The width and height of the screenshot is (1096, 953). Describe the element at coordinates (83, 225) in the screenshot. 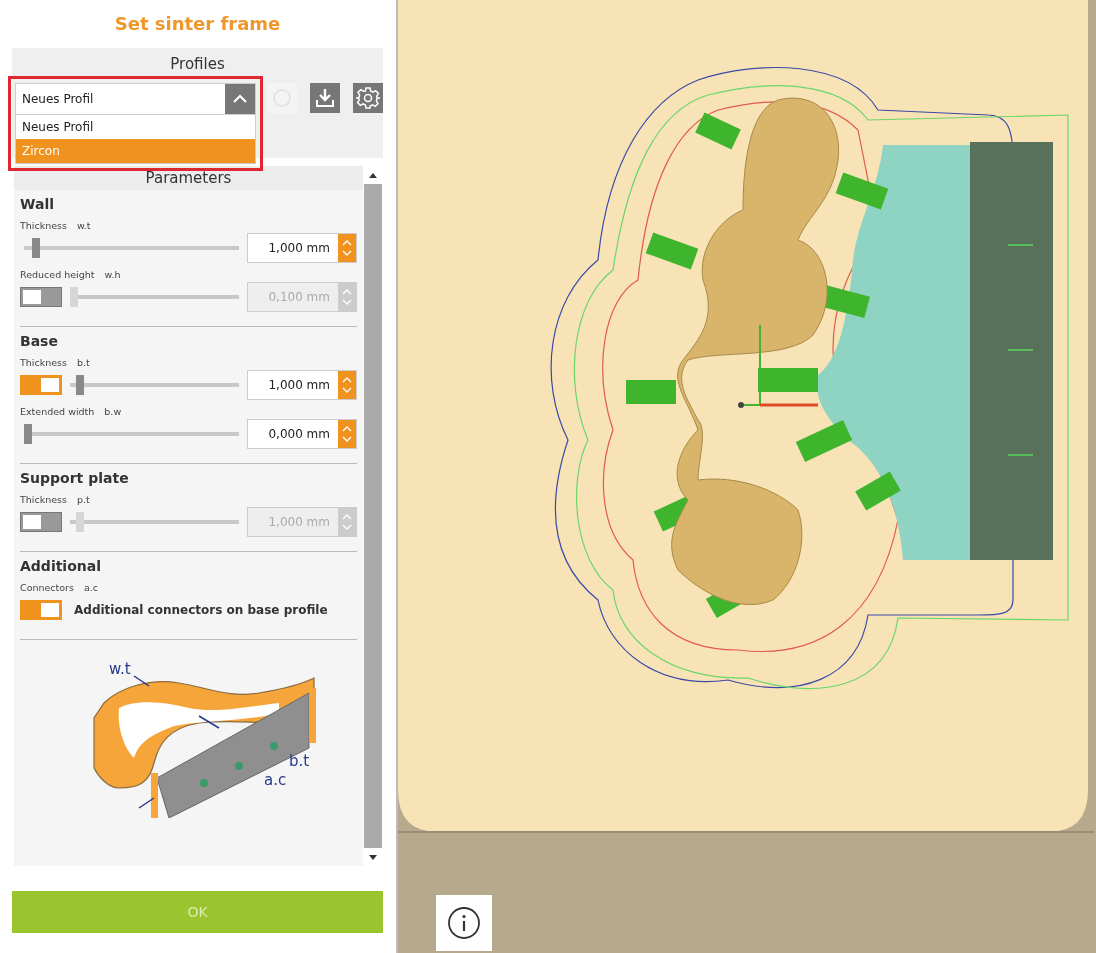

I see `parameter-code: w.t` at that location.